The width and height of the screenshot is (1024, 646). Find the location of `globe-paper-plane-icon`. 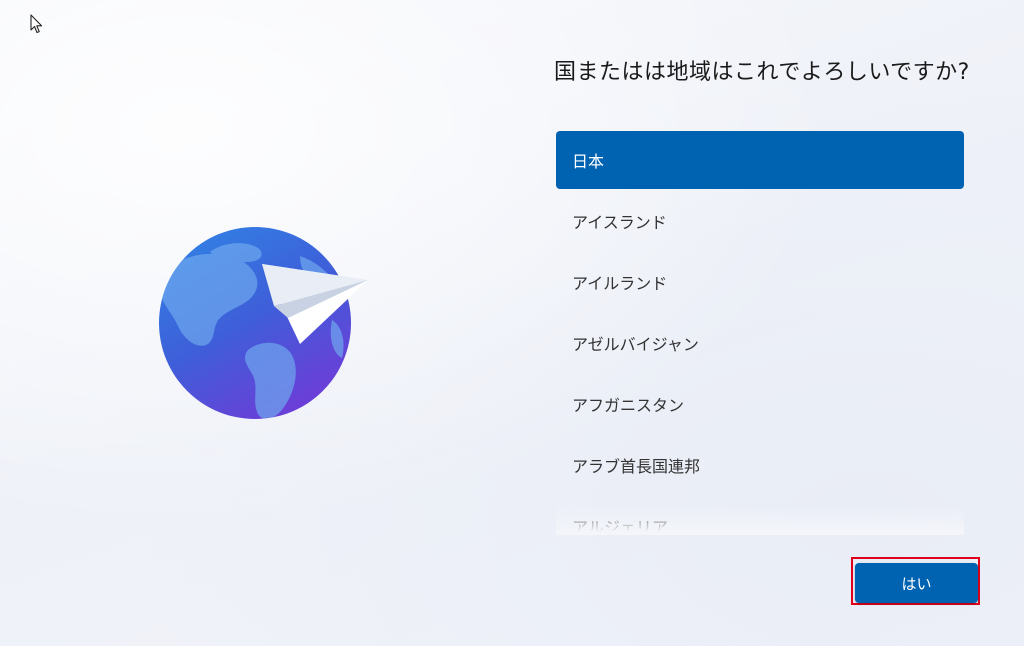

globe-paper-plane-icon is located at coordinates (263, 323).